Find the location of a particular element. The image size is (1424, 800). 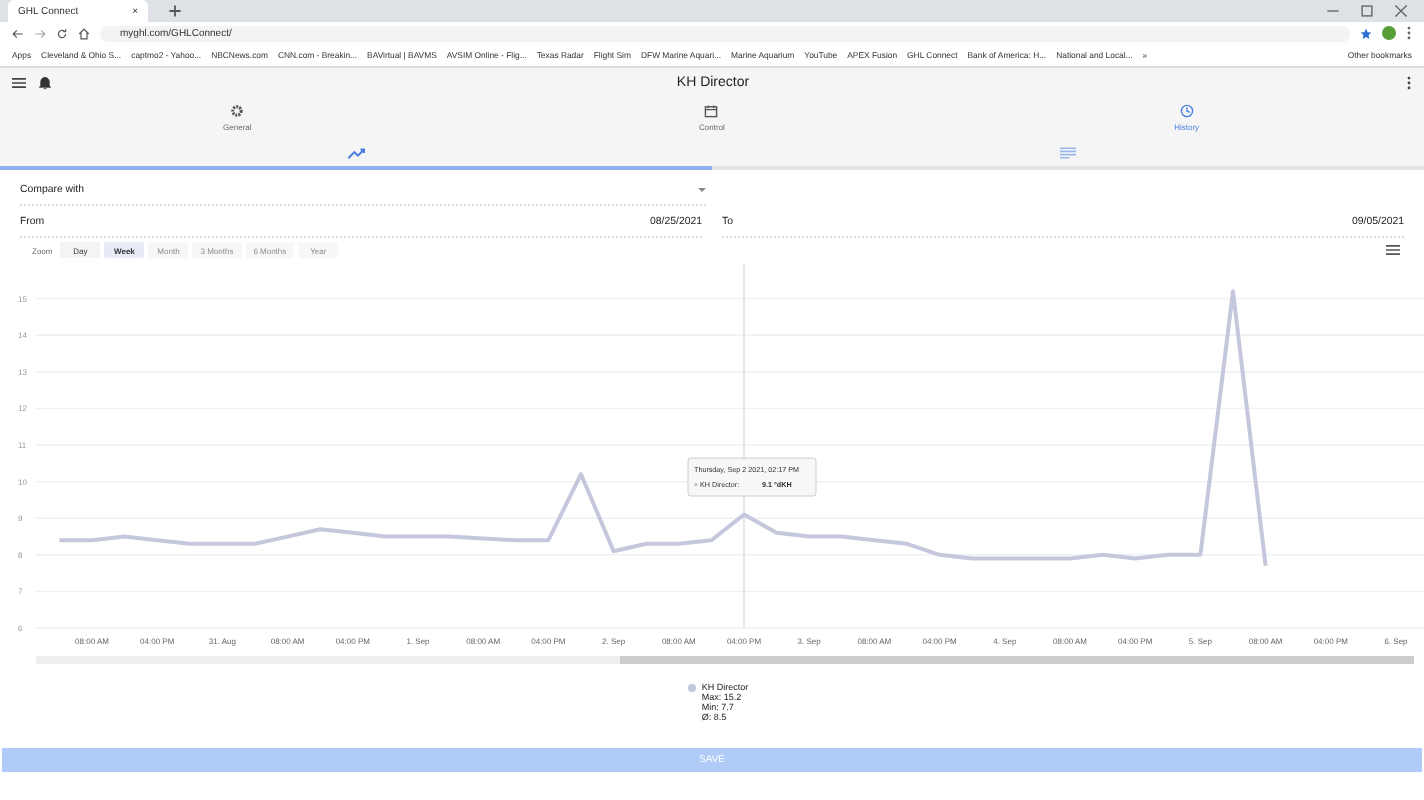

calendar-icon is located at coordinates (711, 111).